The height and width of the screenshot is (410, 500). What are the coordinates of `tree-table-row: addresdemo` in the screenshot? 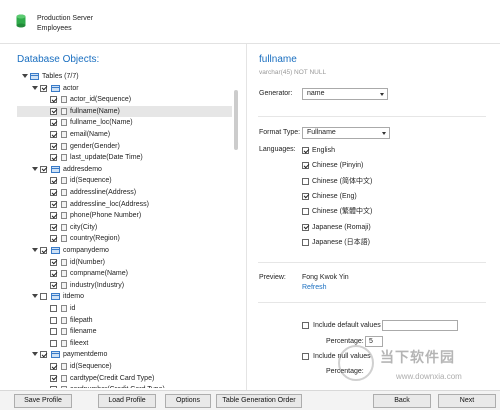 It's located at (115, 169).